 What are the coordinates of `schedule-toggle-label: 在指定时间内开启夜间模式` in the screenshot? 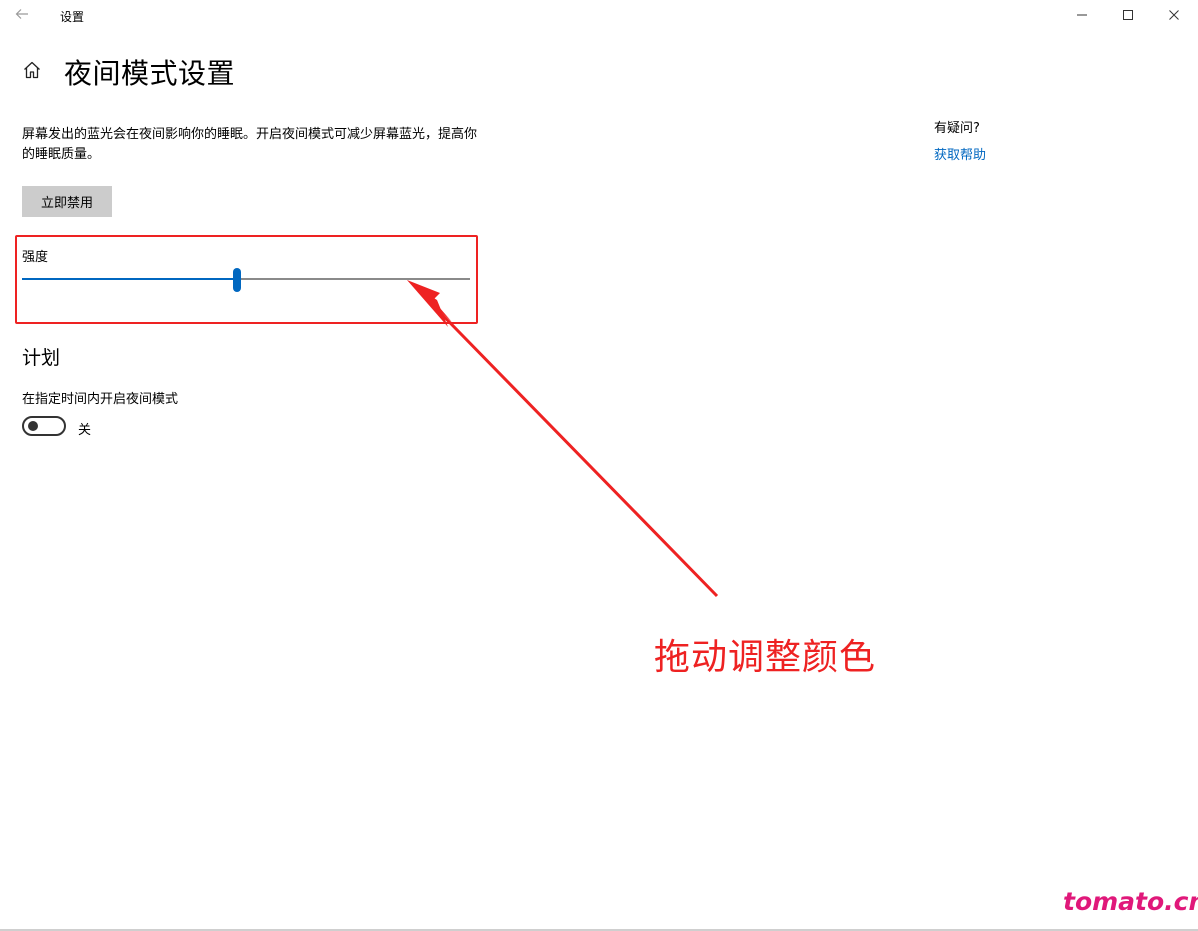 It's located at (100, 399).